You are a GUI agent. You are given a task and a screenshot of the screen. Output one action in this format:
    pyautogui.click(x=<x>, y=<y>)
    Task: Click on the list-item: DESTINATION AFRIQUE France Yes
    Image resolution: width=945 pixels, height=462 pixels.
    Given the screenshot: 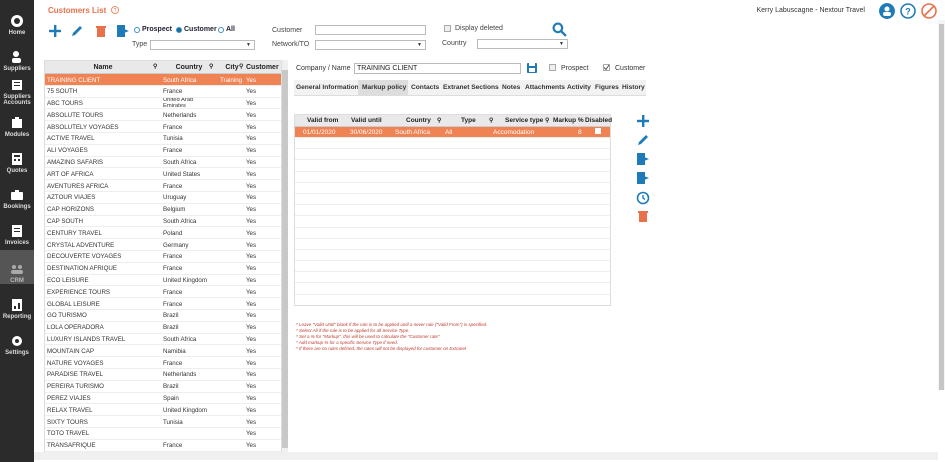 What is the action you would take?
    pyautogui.click(x=163, y=269)
    